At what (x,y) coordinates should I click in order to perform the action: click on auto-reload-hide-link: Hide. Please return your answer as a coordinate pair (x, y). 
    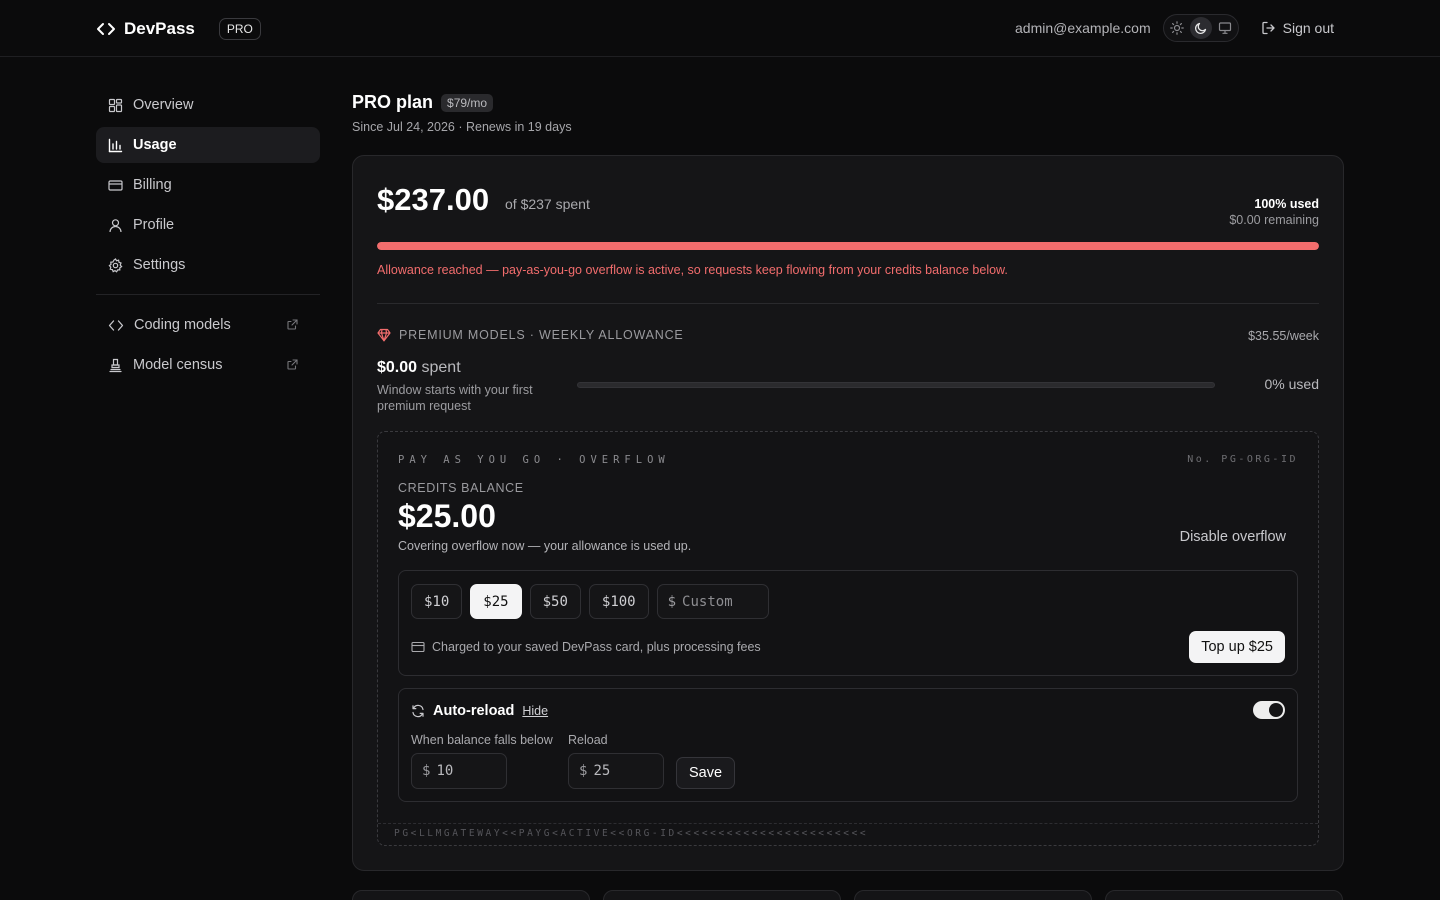
    Looking at the image, I should click on (535, 711).